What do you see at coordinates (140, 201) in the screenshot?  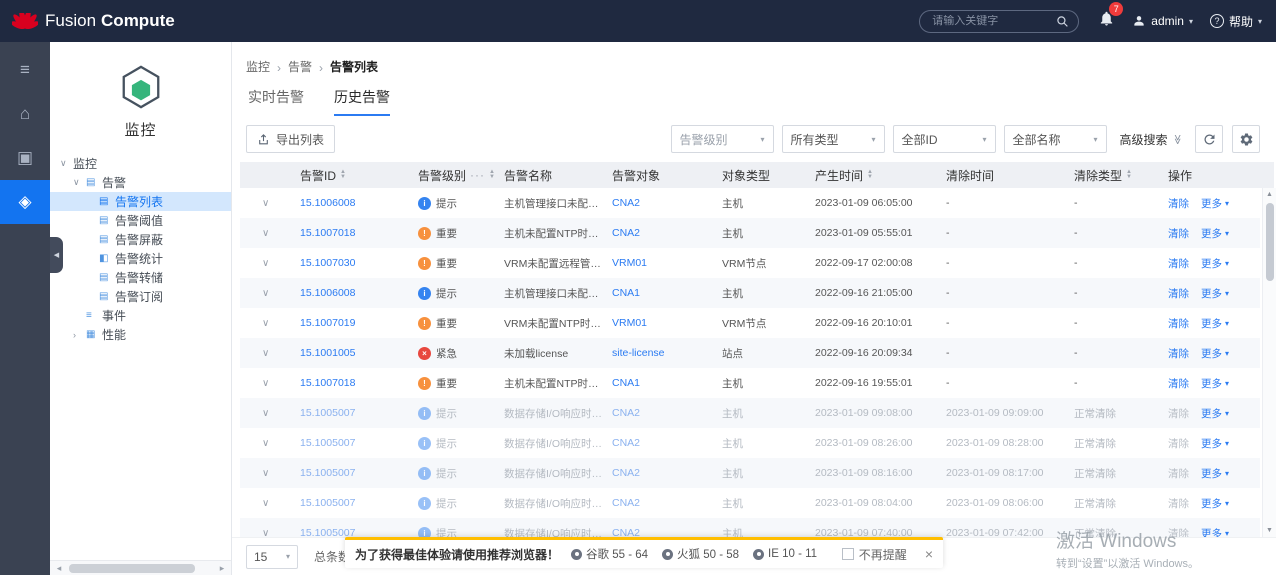 I see `tree-item-alarm-list: ▤ 告警列表` at bounding box center [140, 201].